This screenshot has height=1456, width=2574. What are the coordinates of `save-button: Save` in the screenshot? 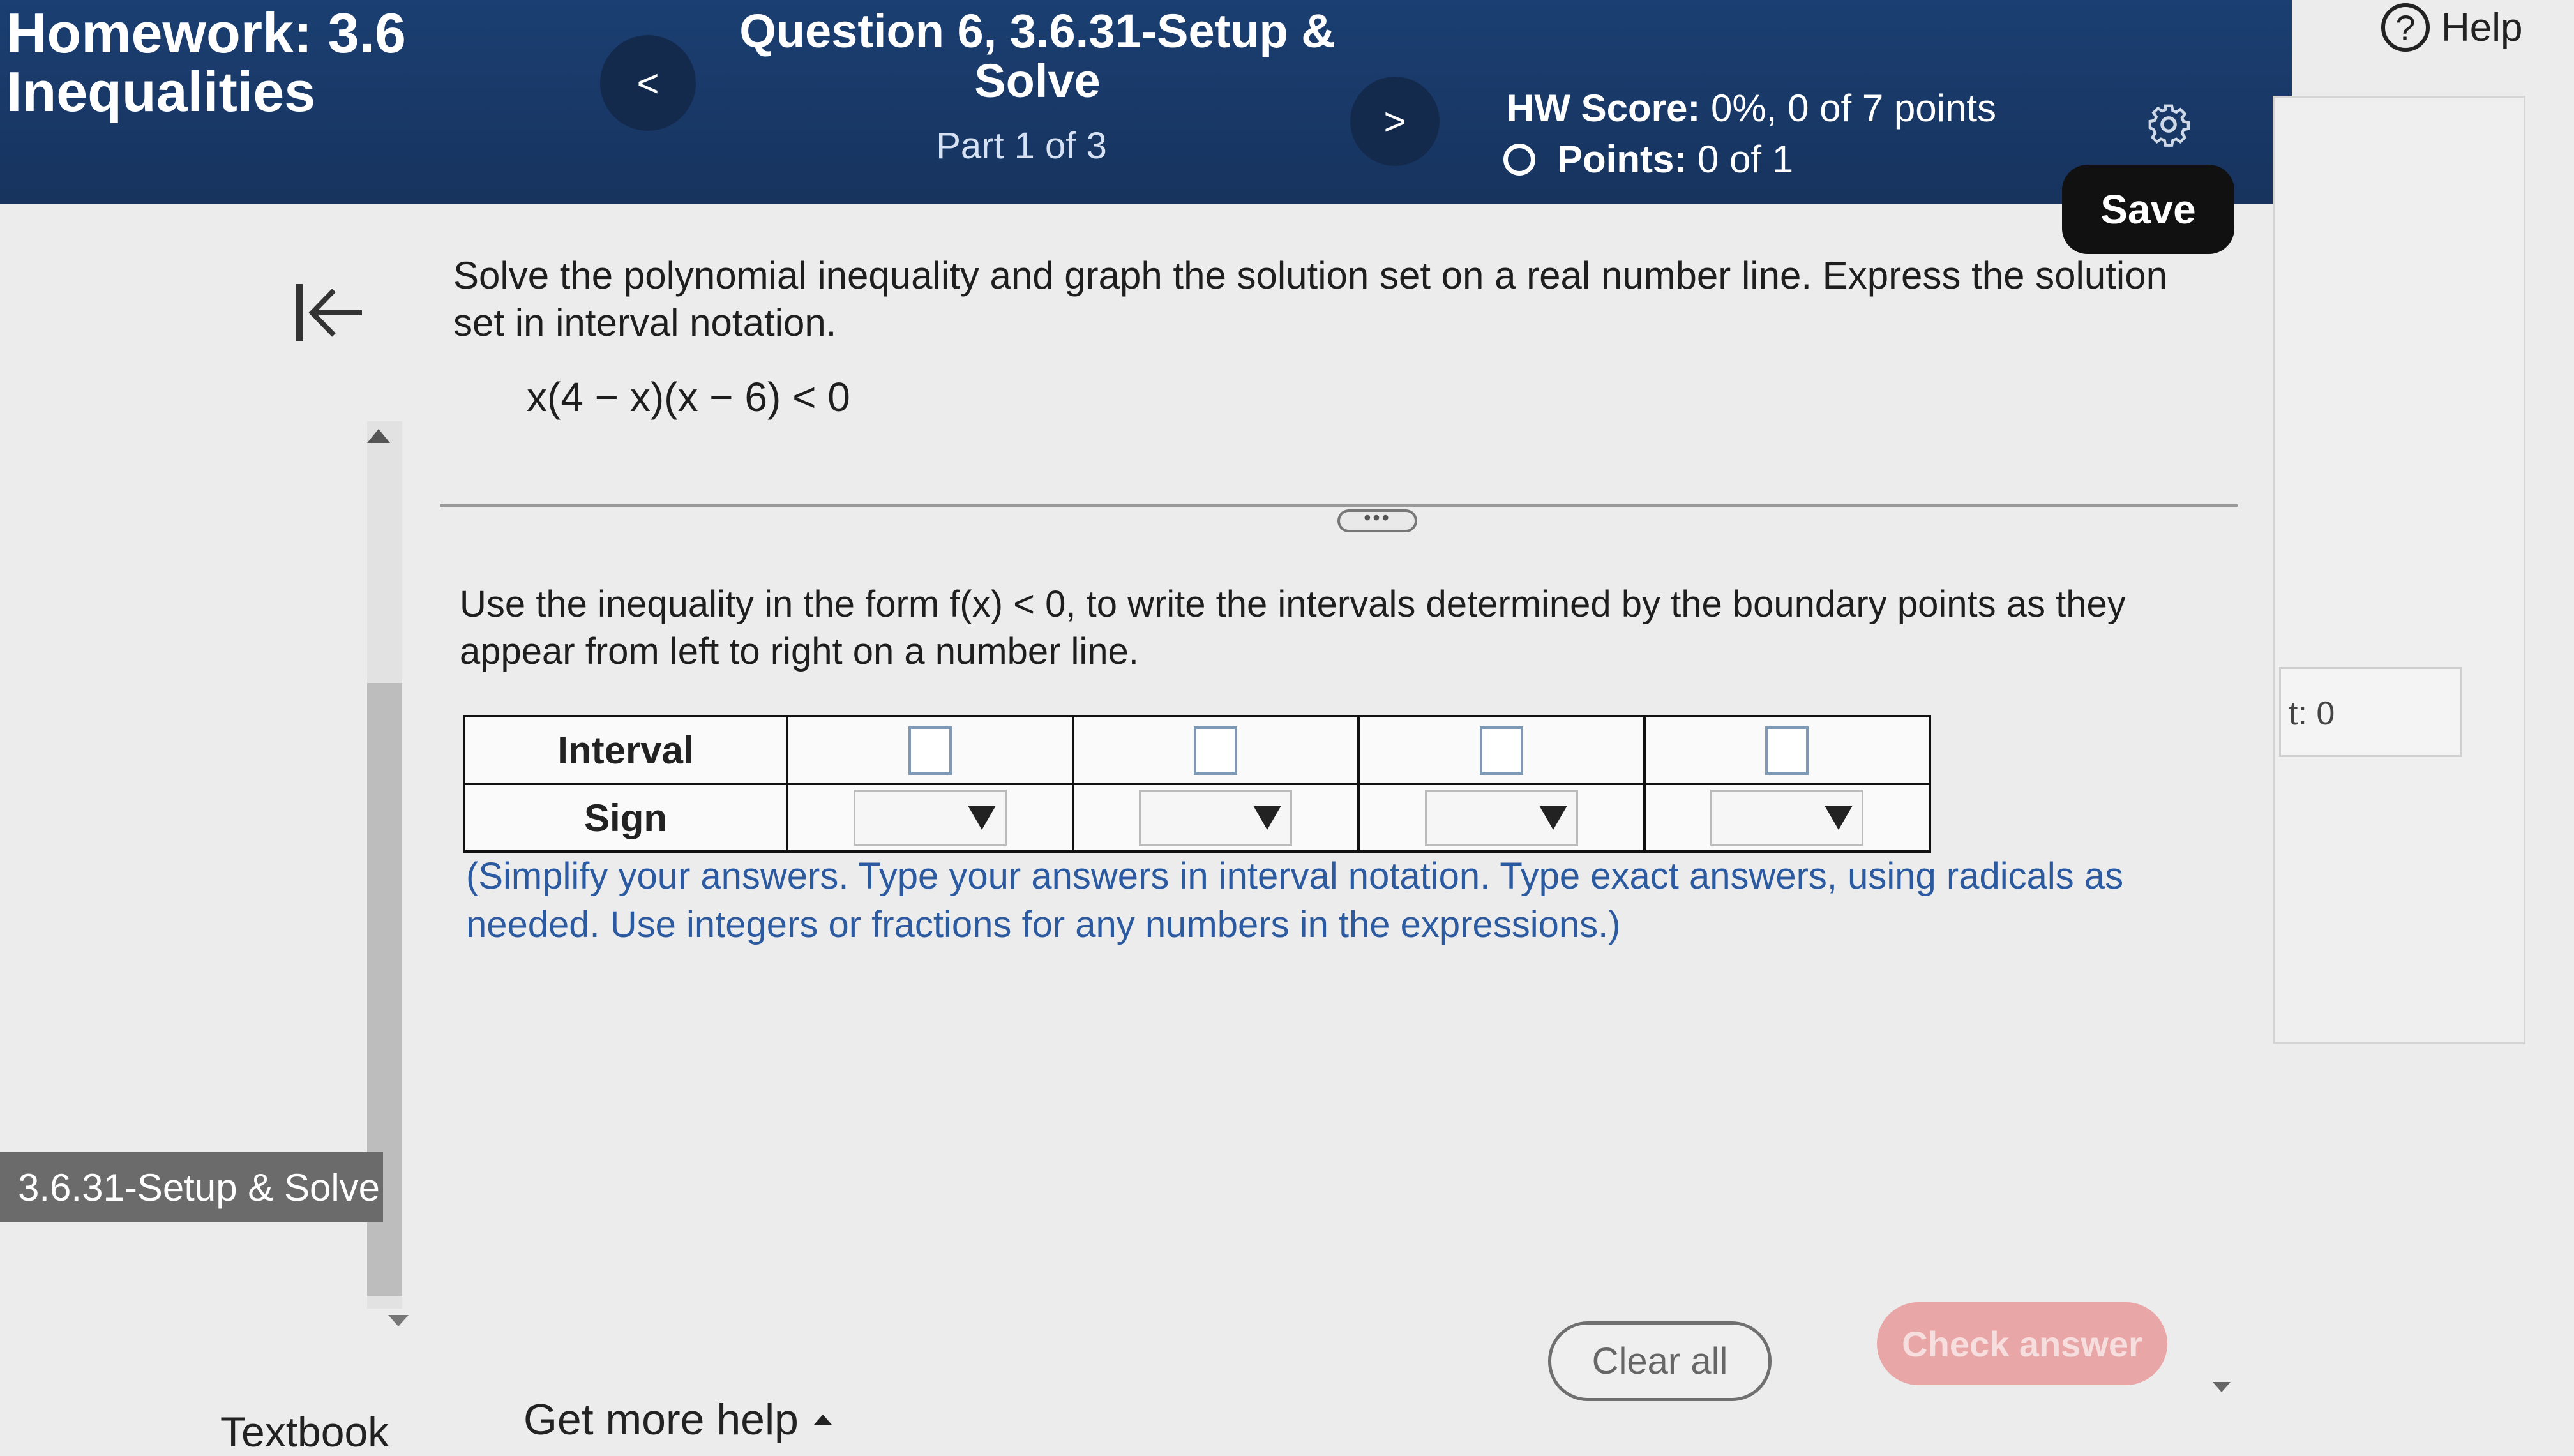 It's located at (2148, 209).